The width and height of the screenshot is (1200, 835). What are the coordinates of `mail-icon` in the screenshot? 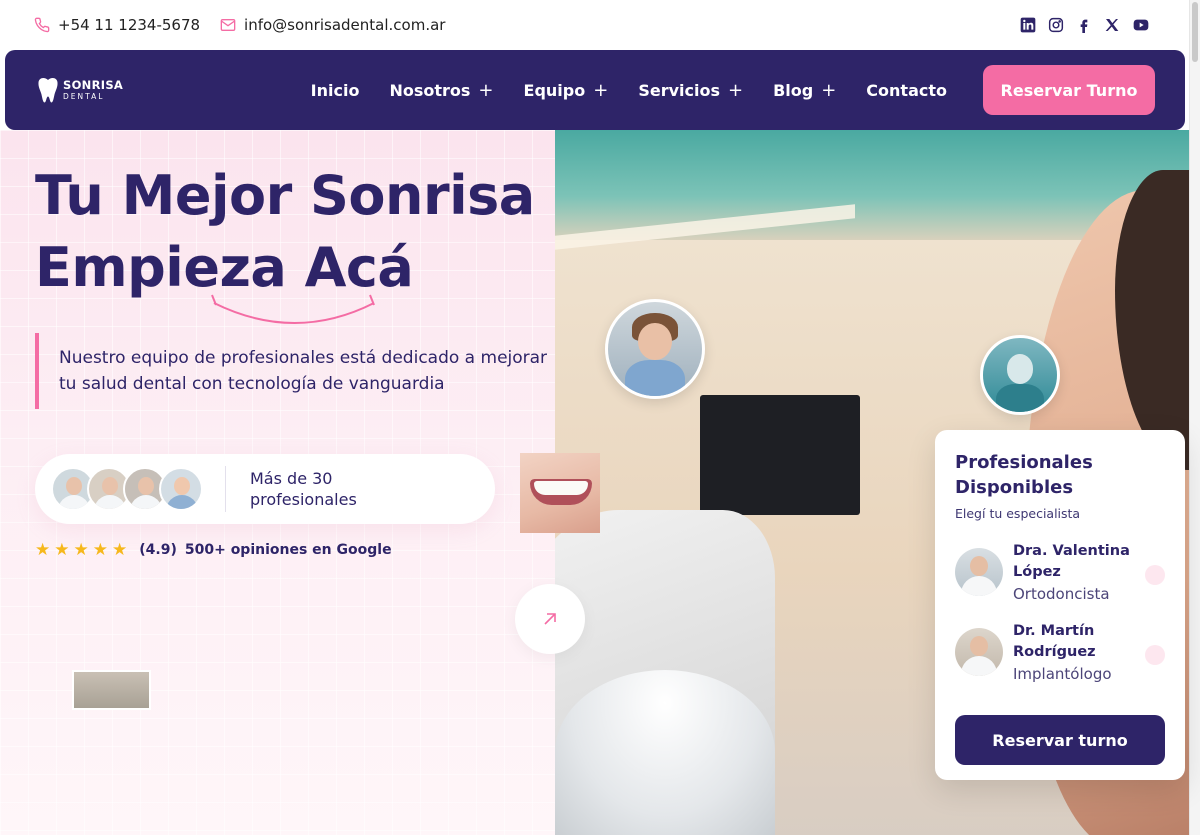 It's located at (228, 25).